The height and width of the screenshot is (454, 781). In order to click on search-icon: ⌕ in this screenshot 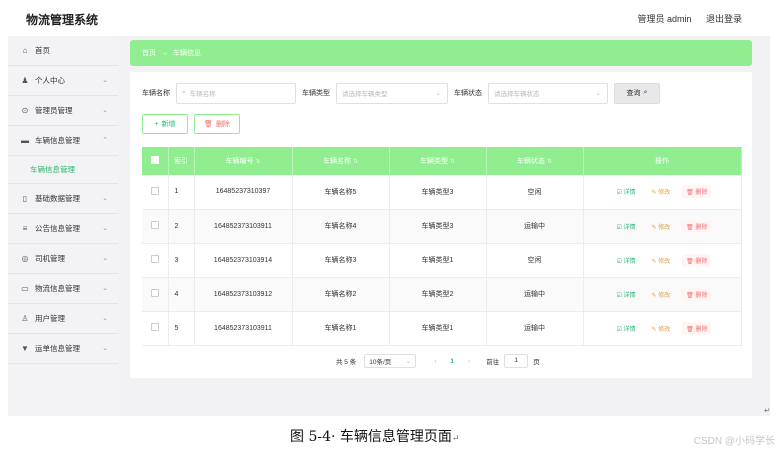, I will do `click(184, 92)`.